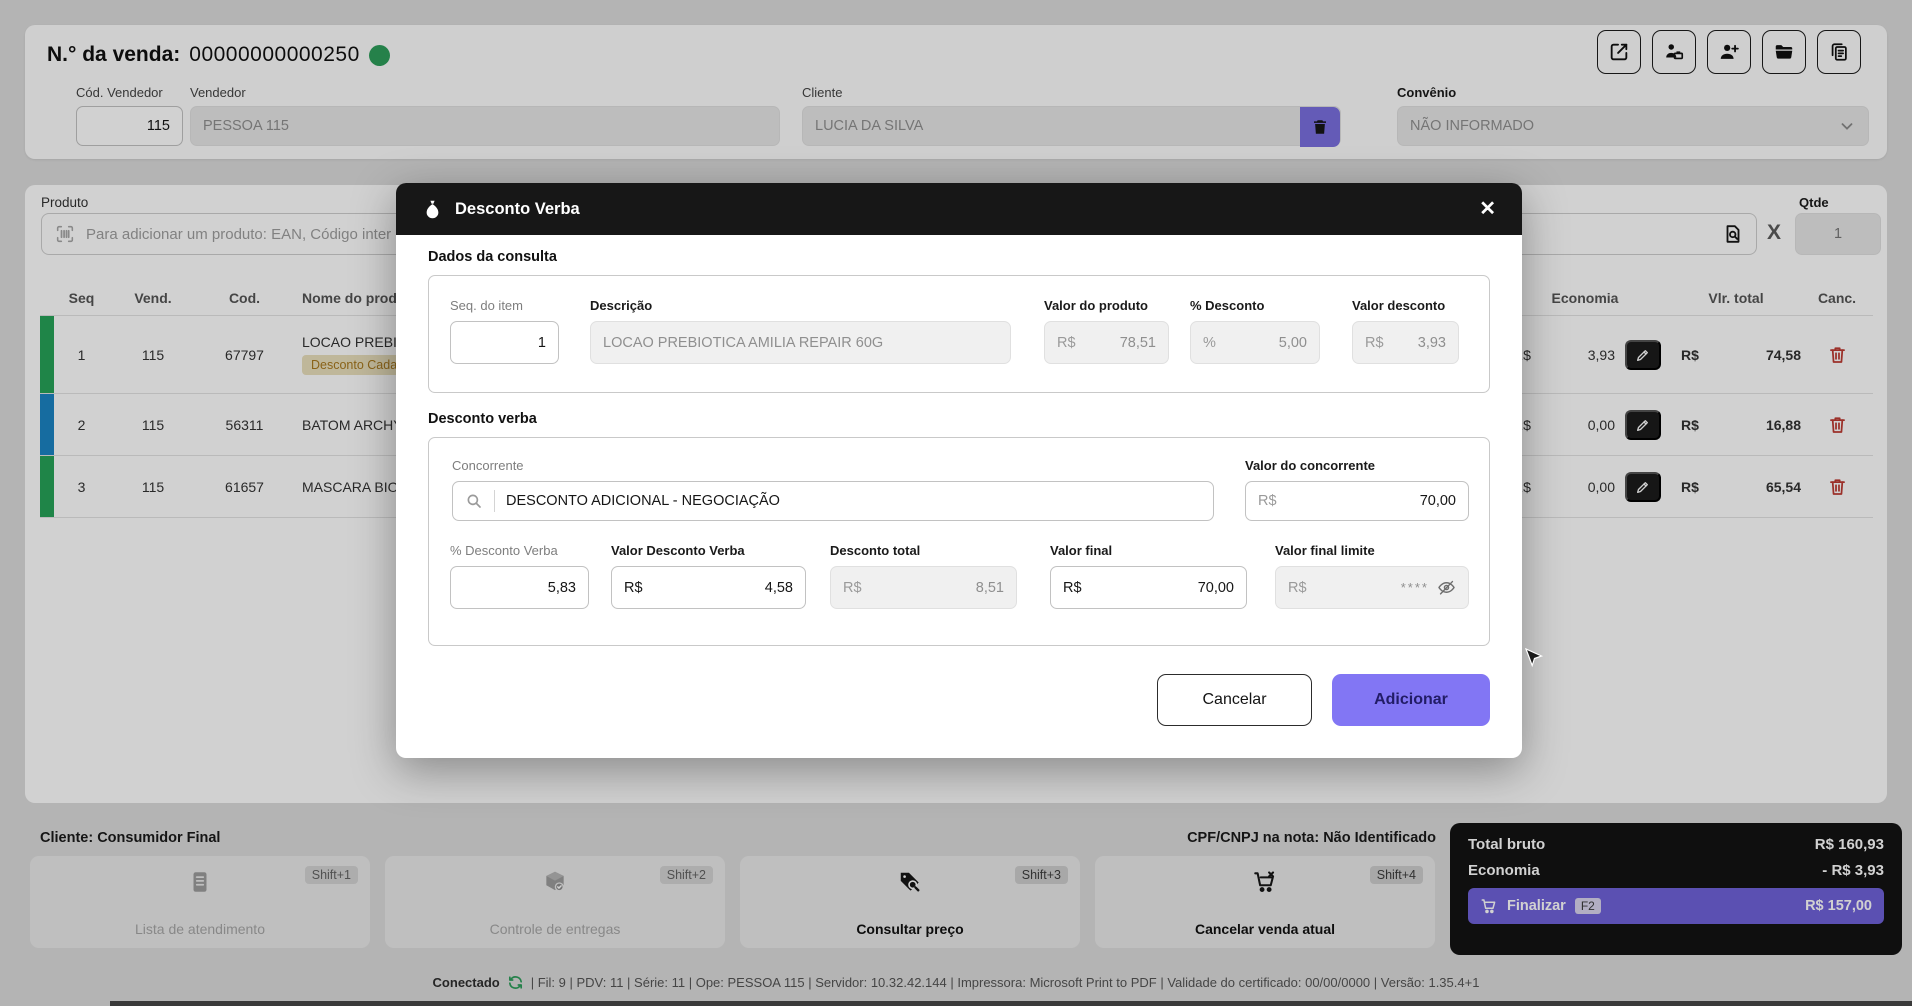 This screenshot has width=1912, height=1006. I want to click on desconto-total-field: Desconto total R$ 8,51, so click(923, 576).